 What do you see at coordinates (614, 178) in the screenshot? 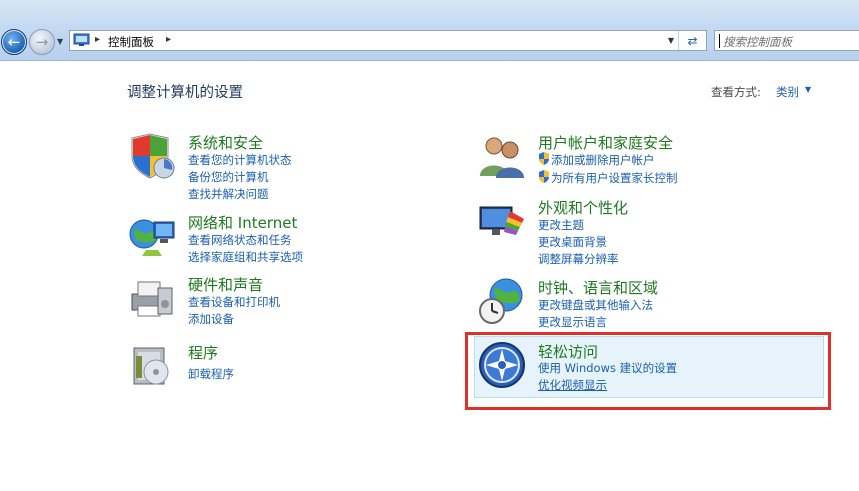
I see `link-parental-controls: 为所有用户设置家长控制` at bounding box center [614, 178].